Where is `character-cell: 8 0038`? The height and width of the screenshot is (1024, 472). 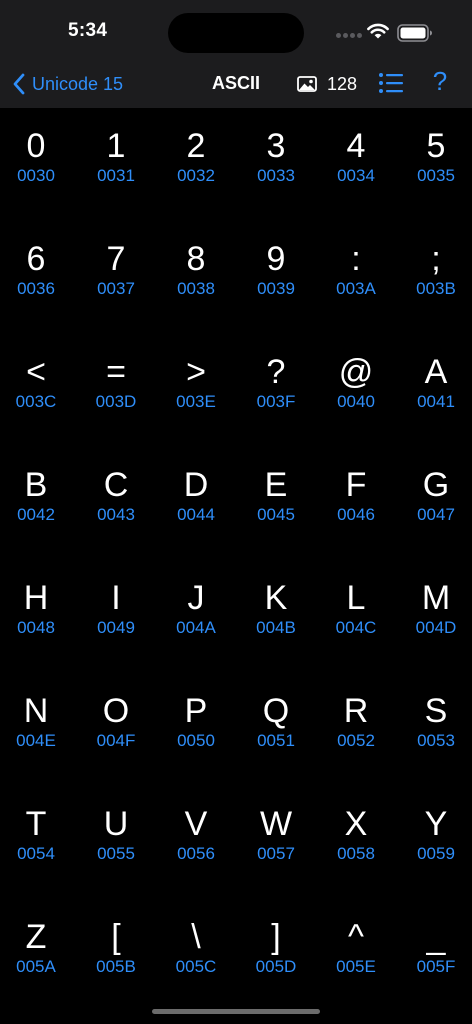 character-cell: 8 0038 is located at coordinates (196, 277).